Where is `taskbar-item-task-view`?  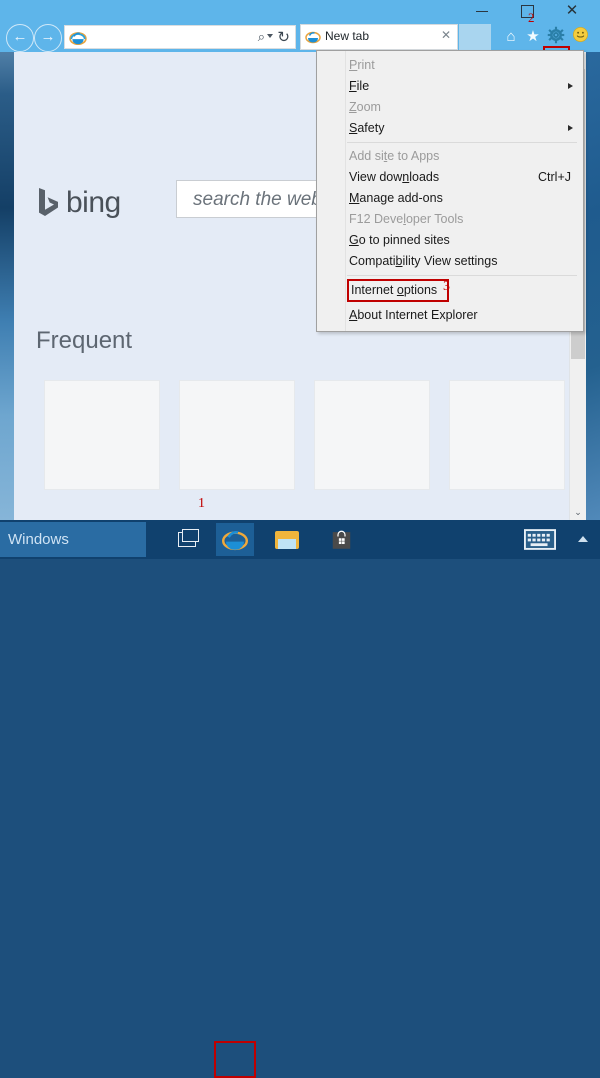 taskbar-item-task-view is located at coordinates (187, 539).